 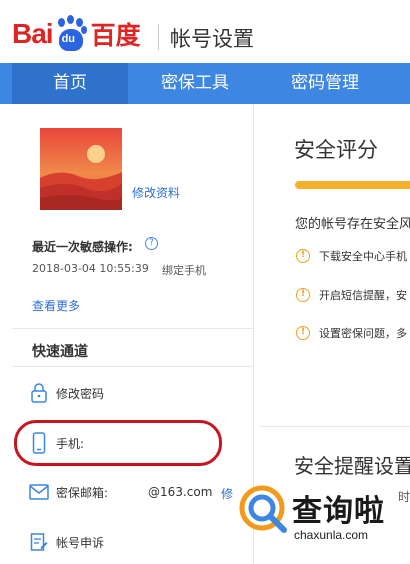 I want to click on security-score-title: 安全评分, so click(x=336, y=150).